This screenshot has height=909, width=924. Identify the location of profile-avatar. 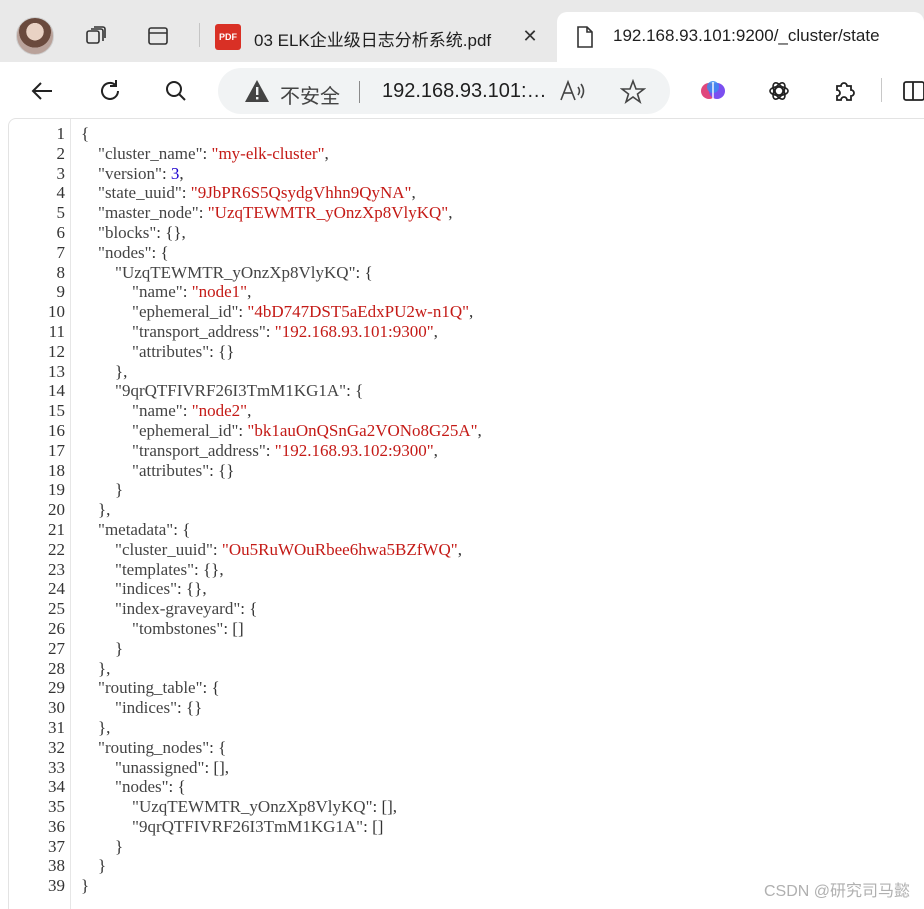
(35, 36).